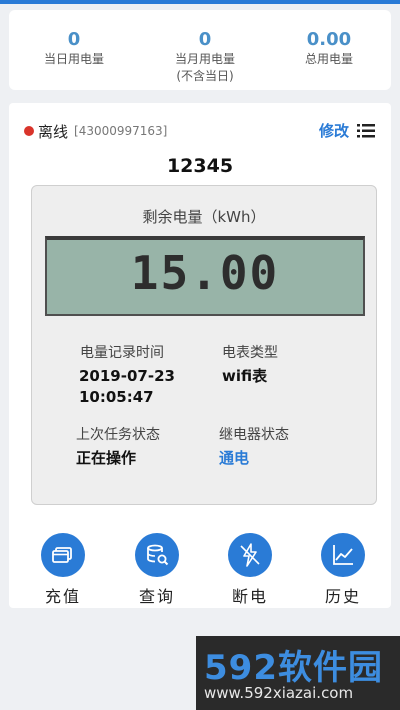 The width and height of the screenshot is (400, 710). What do you see at coordinates (156, 596) in the screenshot?
I see `query-label: 查询` at bounding box center [156, 596].